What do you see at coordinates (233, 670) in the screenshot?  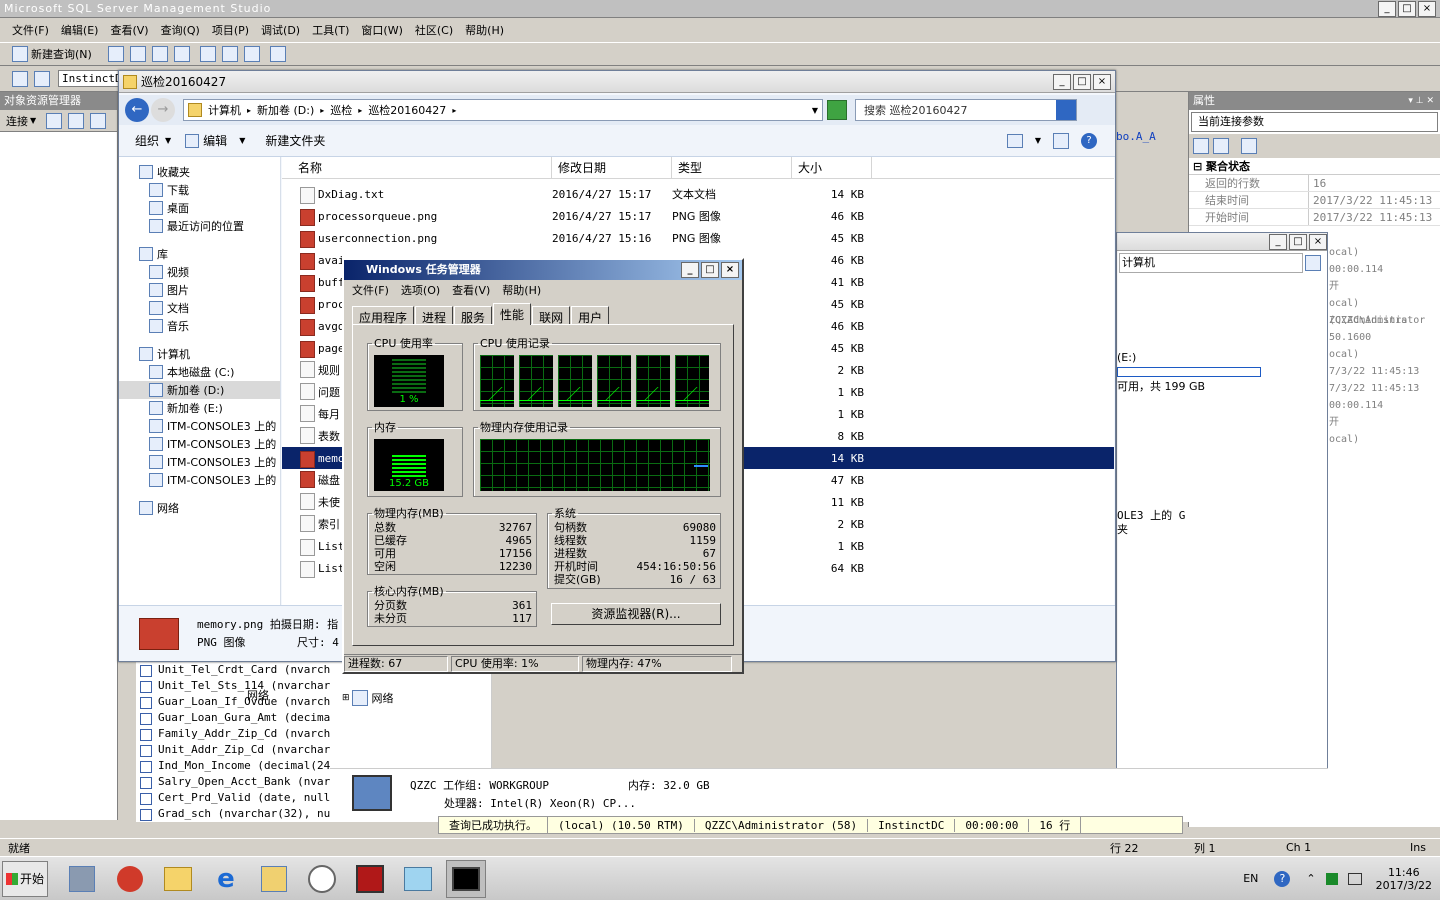 I see `column-item: Unit_Tel_Crdt_Card (nvarchar` at bounding box center [233, 670].